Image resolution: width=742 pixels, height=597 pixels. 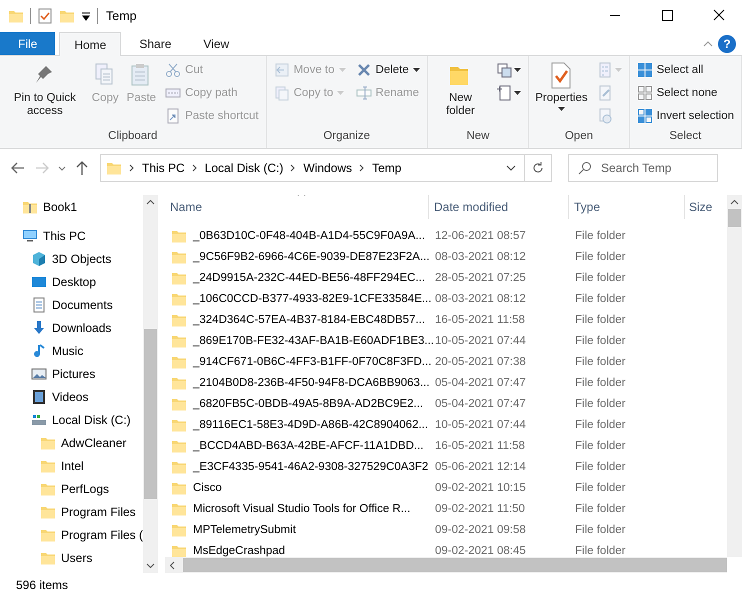 What do you see at coordinates (604, 93) in the screenshot?
I see `edit-icon` at bounding box center [604, 93].